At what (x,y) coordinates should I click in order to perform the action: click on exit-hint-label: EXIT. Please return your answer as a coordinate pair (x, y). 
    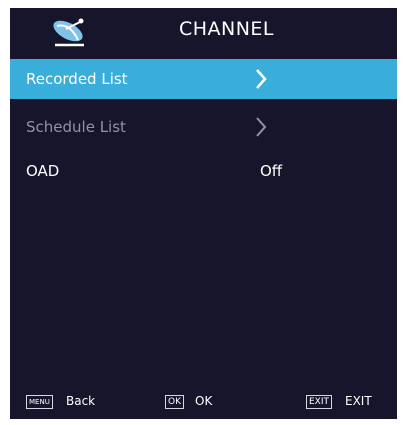
    Looking at the image, I should click on (358, 401).